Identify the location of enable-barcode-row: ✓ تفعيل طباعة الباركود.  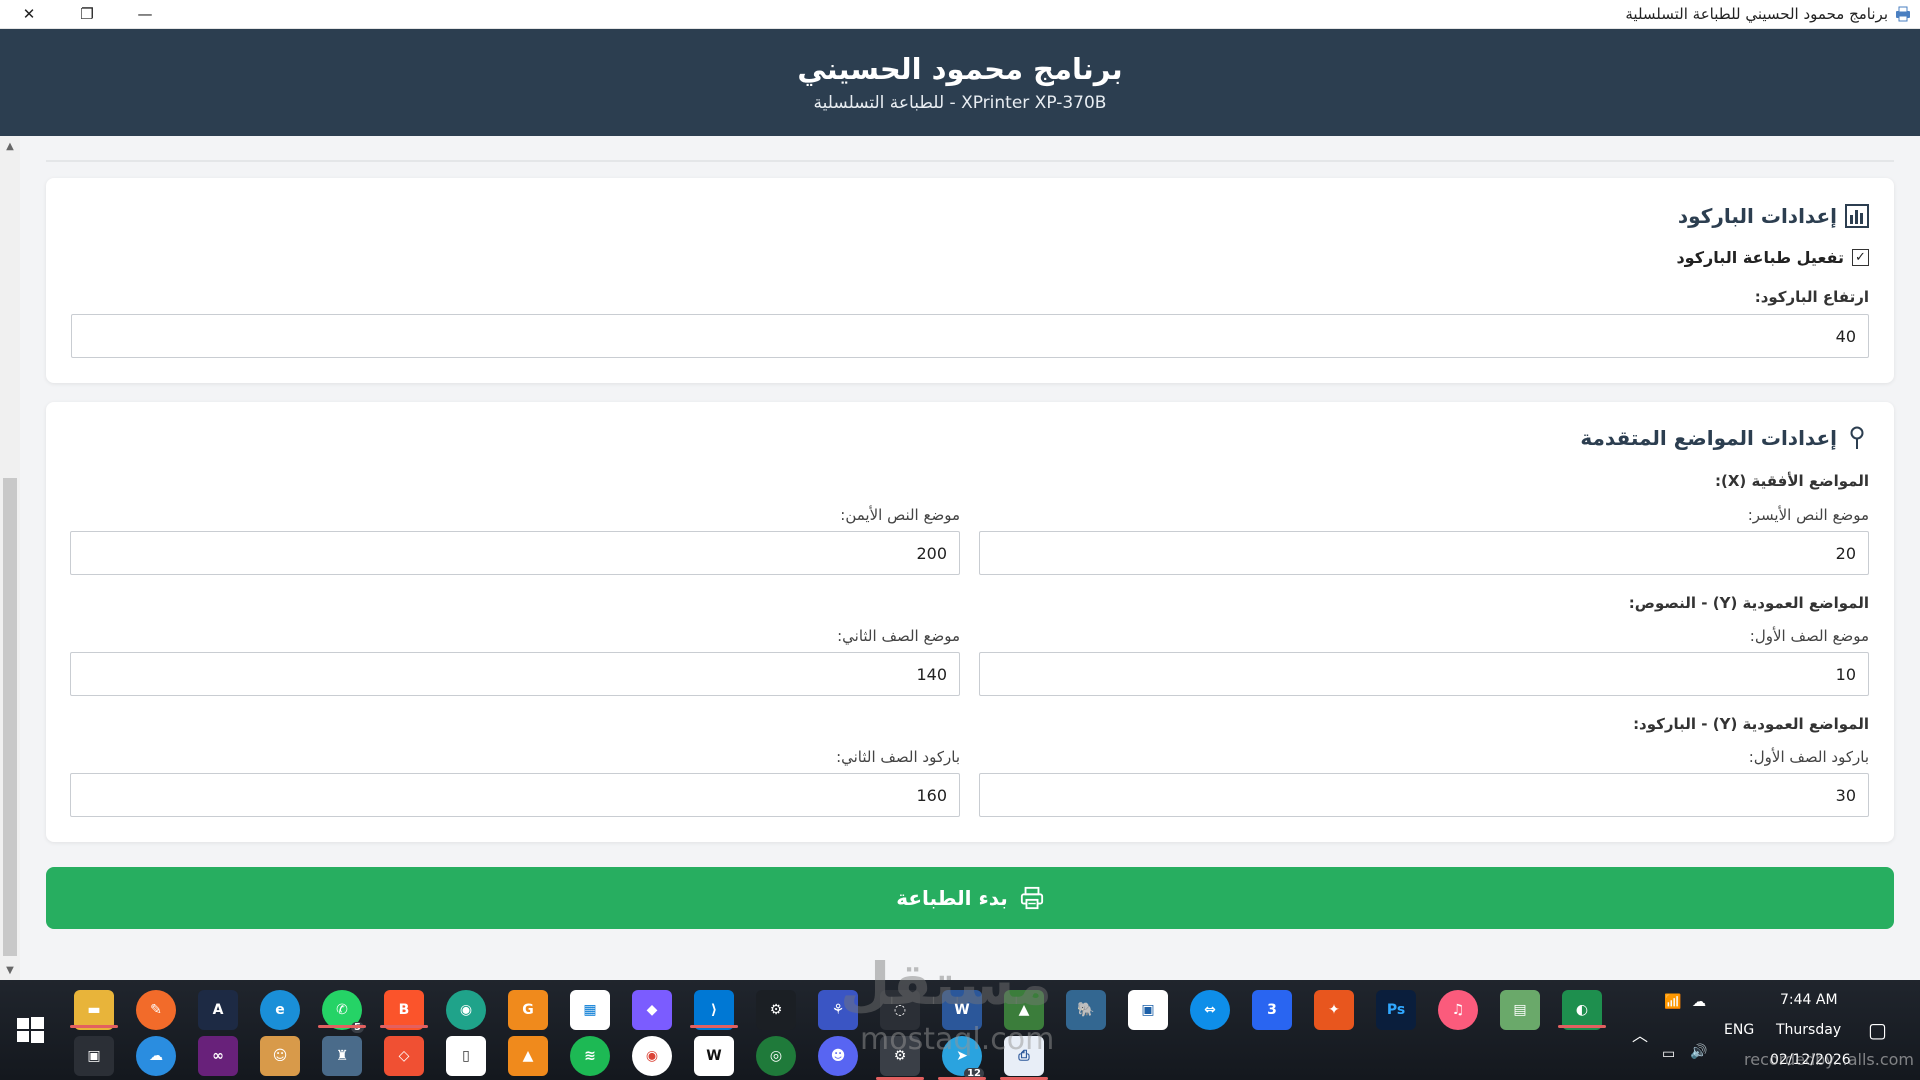
(1772, 257).